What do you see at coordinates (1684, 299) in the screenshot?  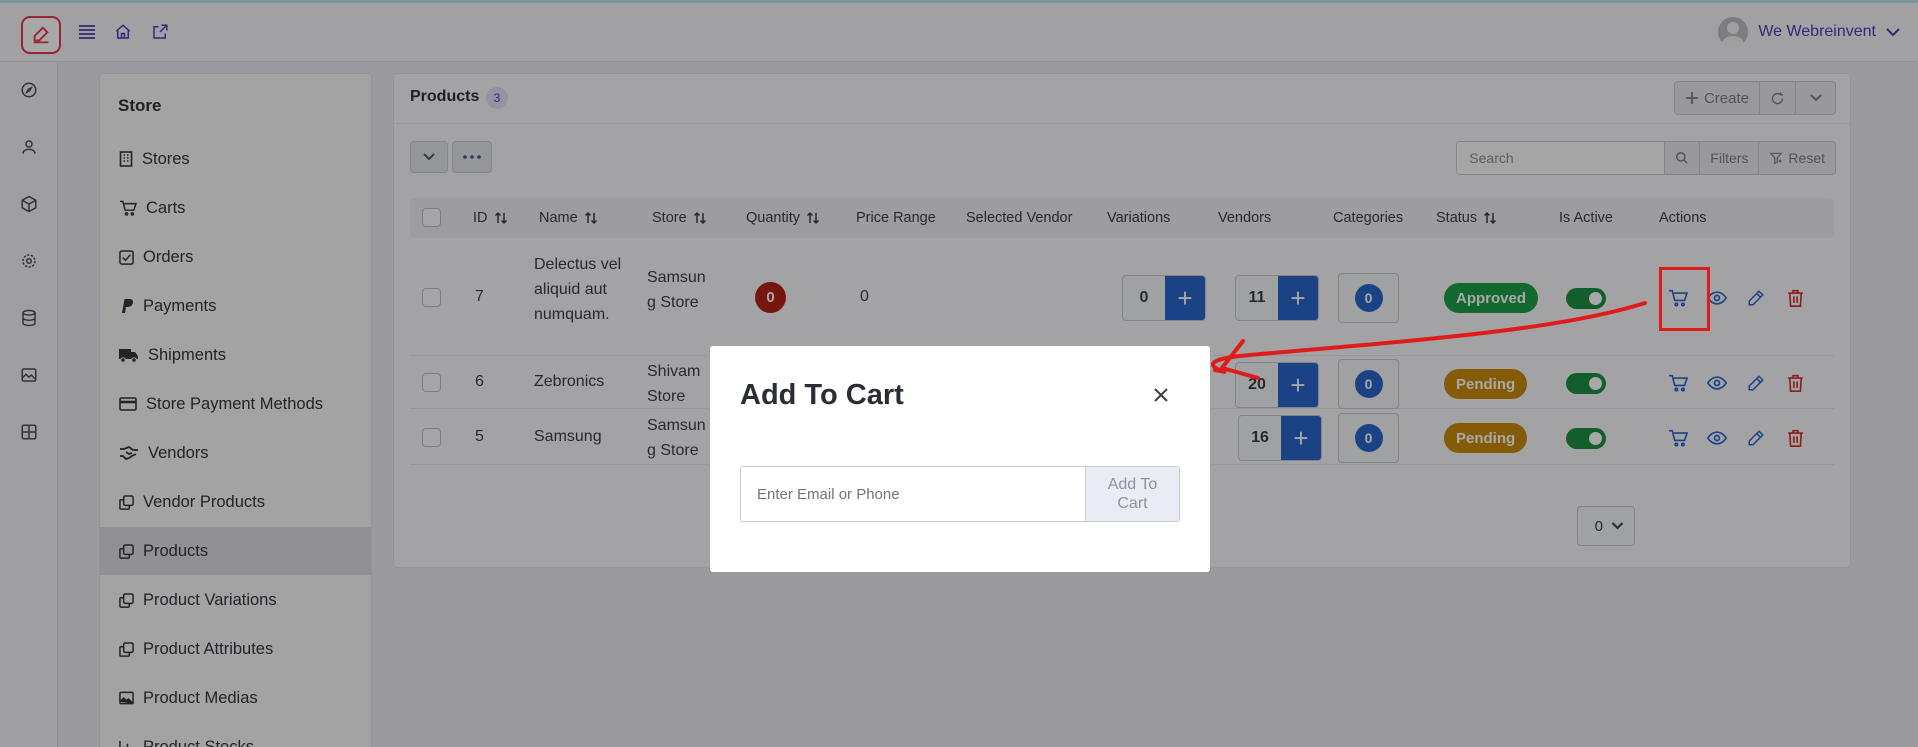 I see `annotation-highlight-box` at bounding box center [1684, 299].